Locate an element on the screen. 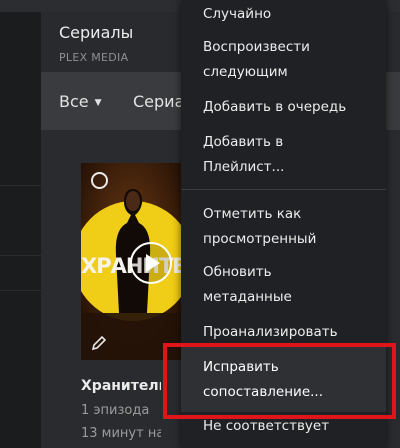 The height and width of the screenshot is (448, 400). added-time: 13 минут назад is located at coordinates (121, 433).